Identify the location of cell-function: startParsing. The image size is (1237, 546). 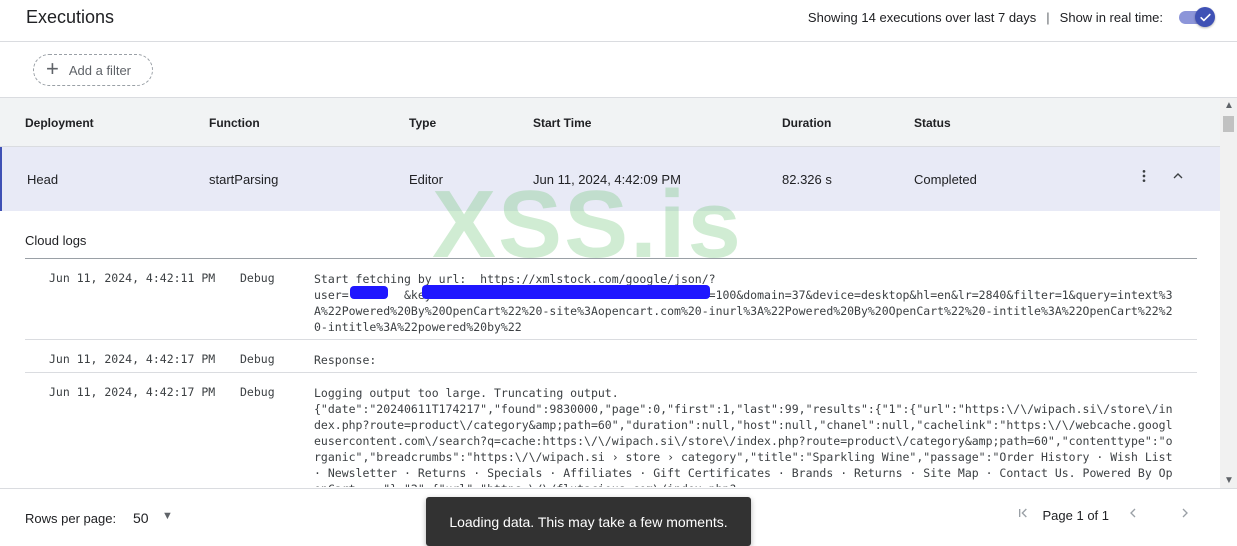
(244, 179).